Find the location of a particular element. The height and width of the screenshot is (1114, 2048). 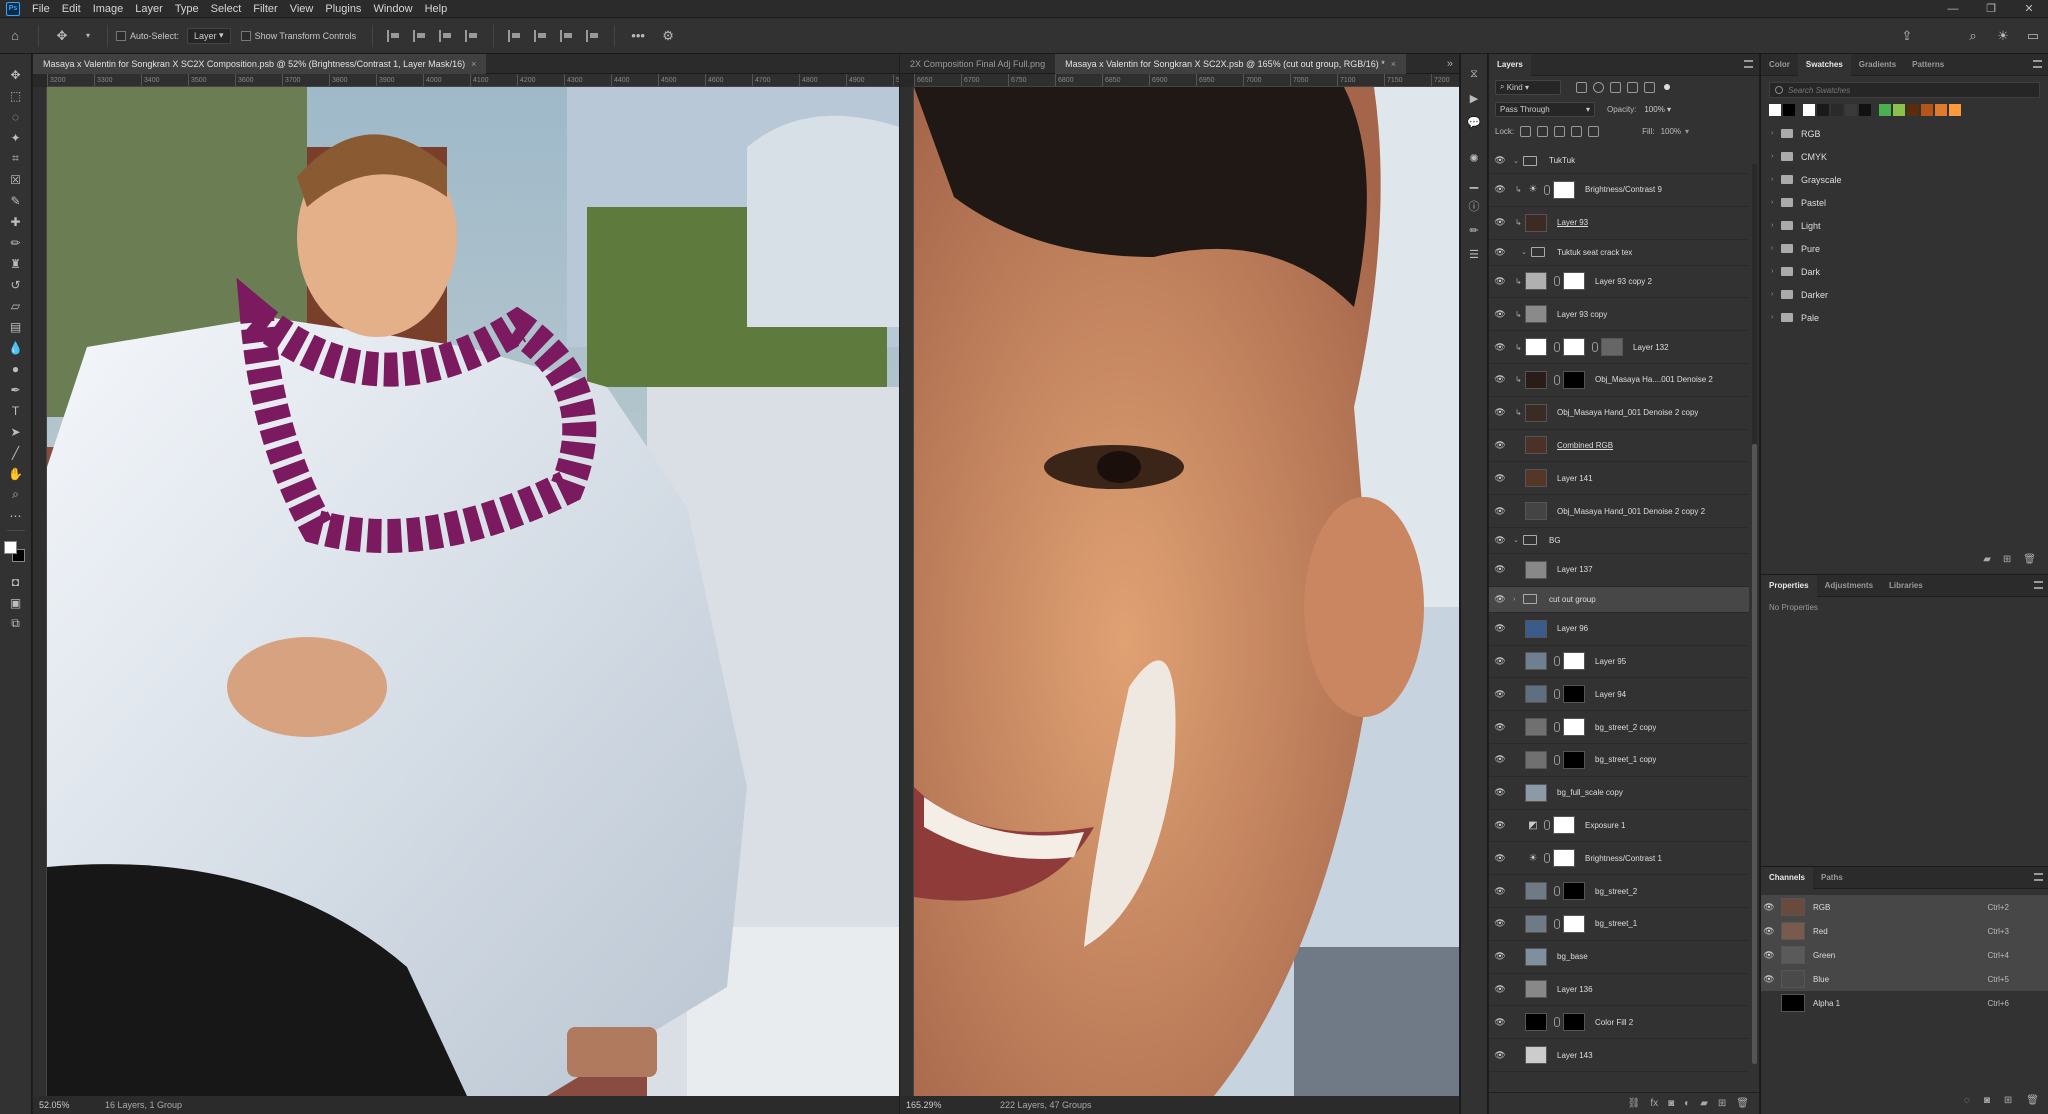

fx-icon: fx is located at coordinates (1654, 1103).